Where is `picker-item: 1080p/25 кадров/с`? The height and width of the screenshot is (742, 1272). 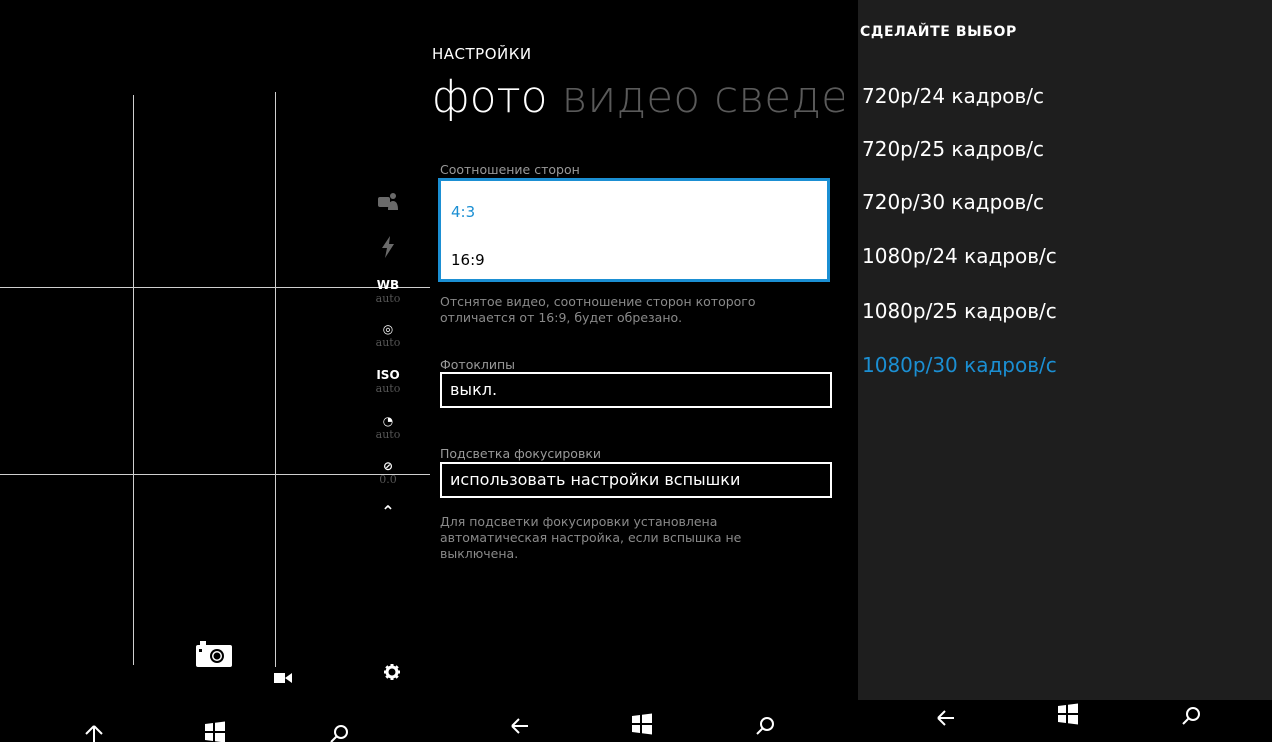 picker-item: 1080p/25 кадров/с is located at coordinates (959, 311).